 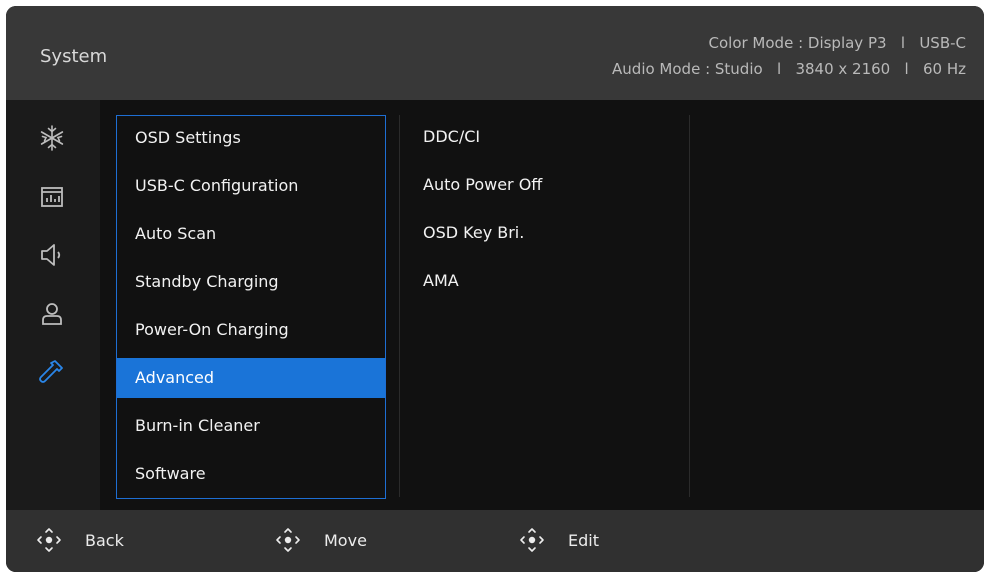 I want to click on back-label: Back, so click(x=104, y=540).